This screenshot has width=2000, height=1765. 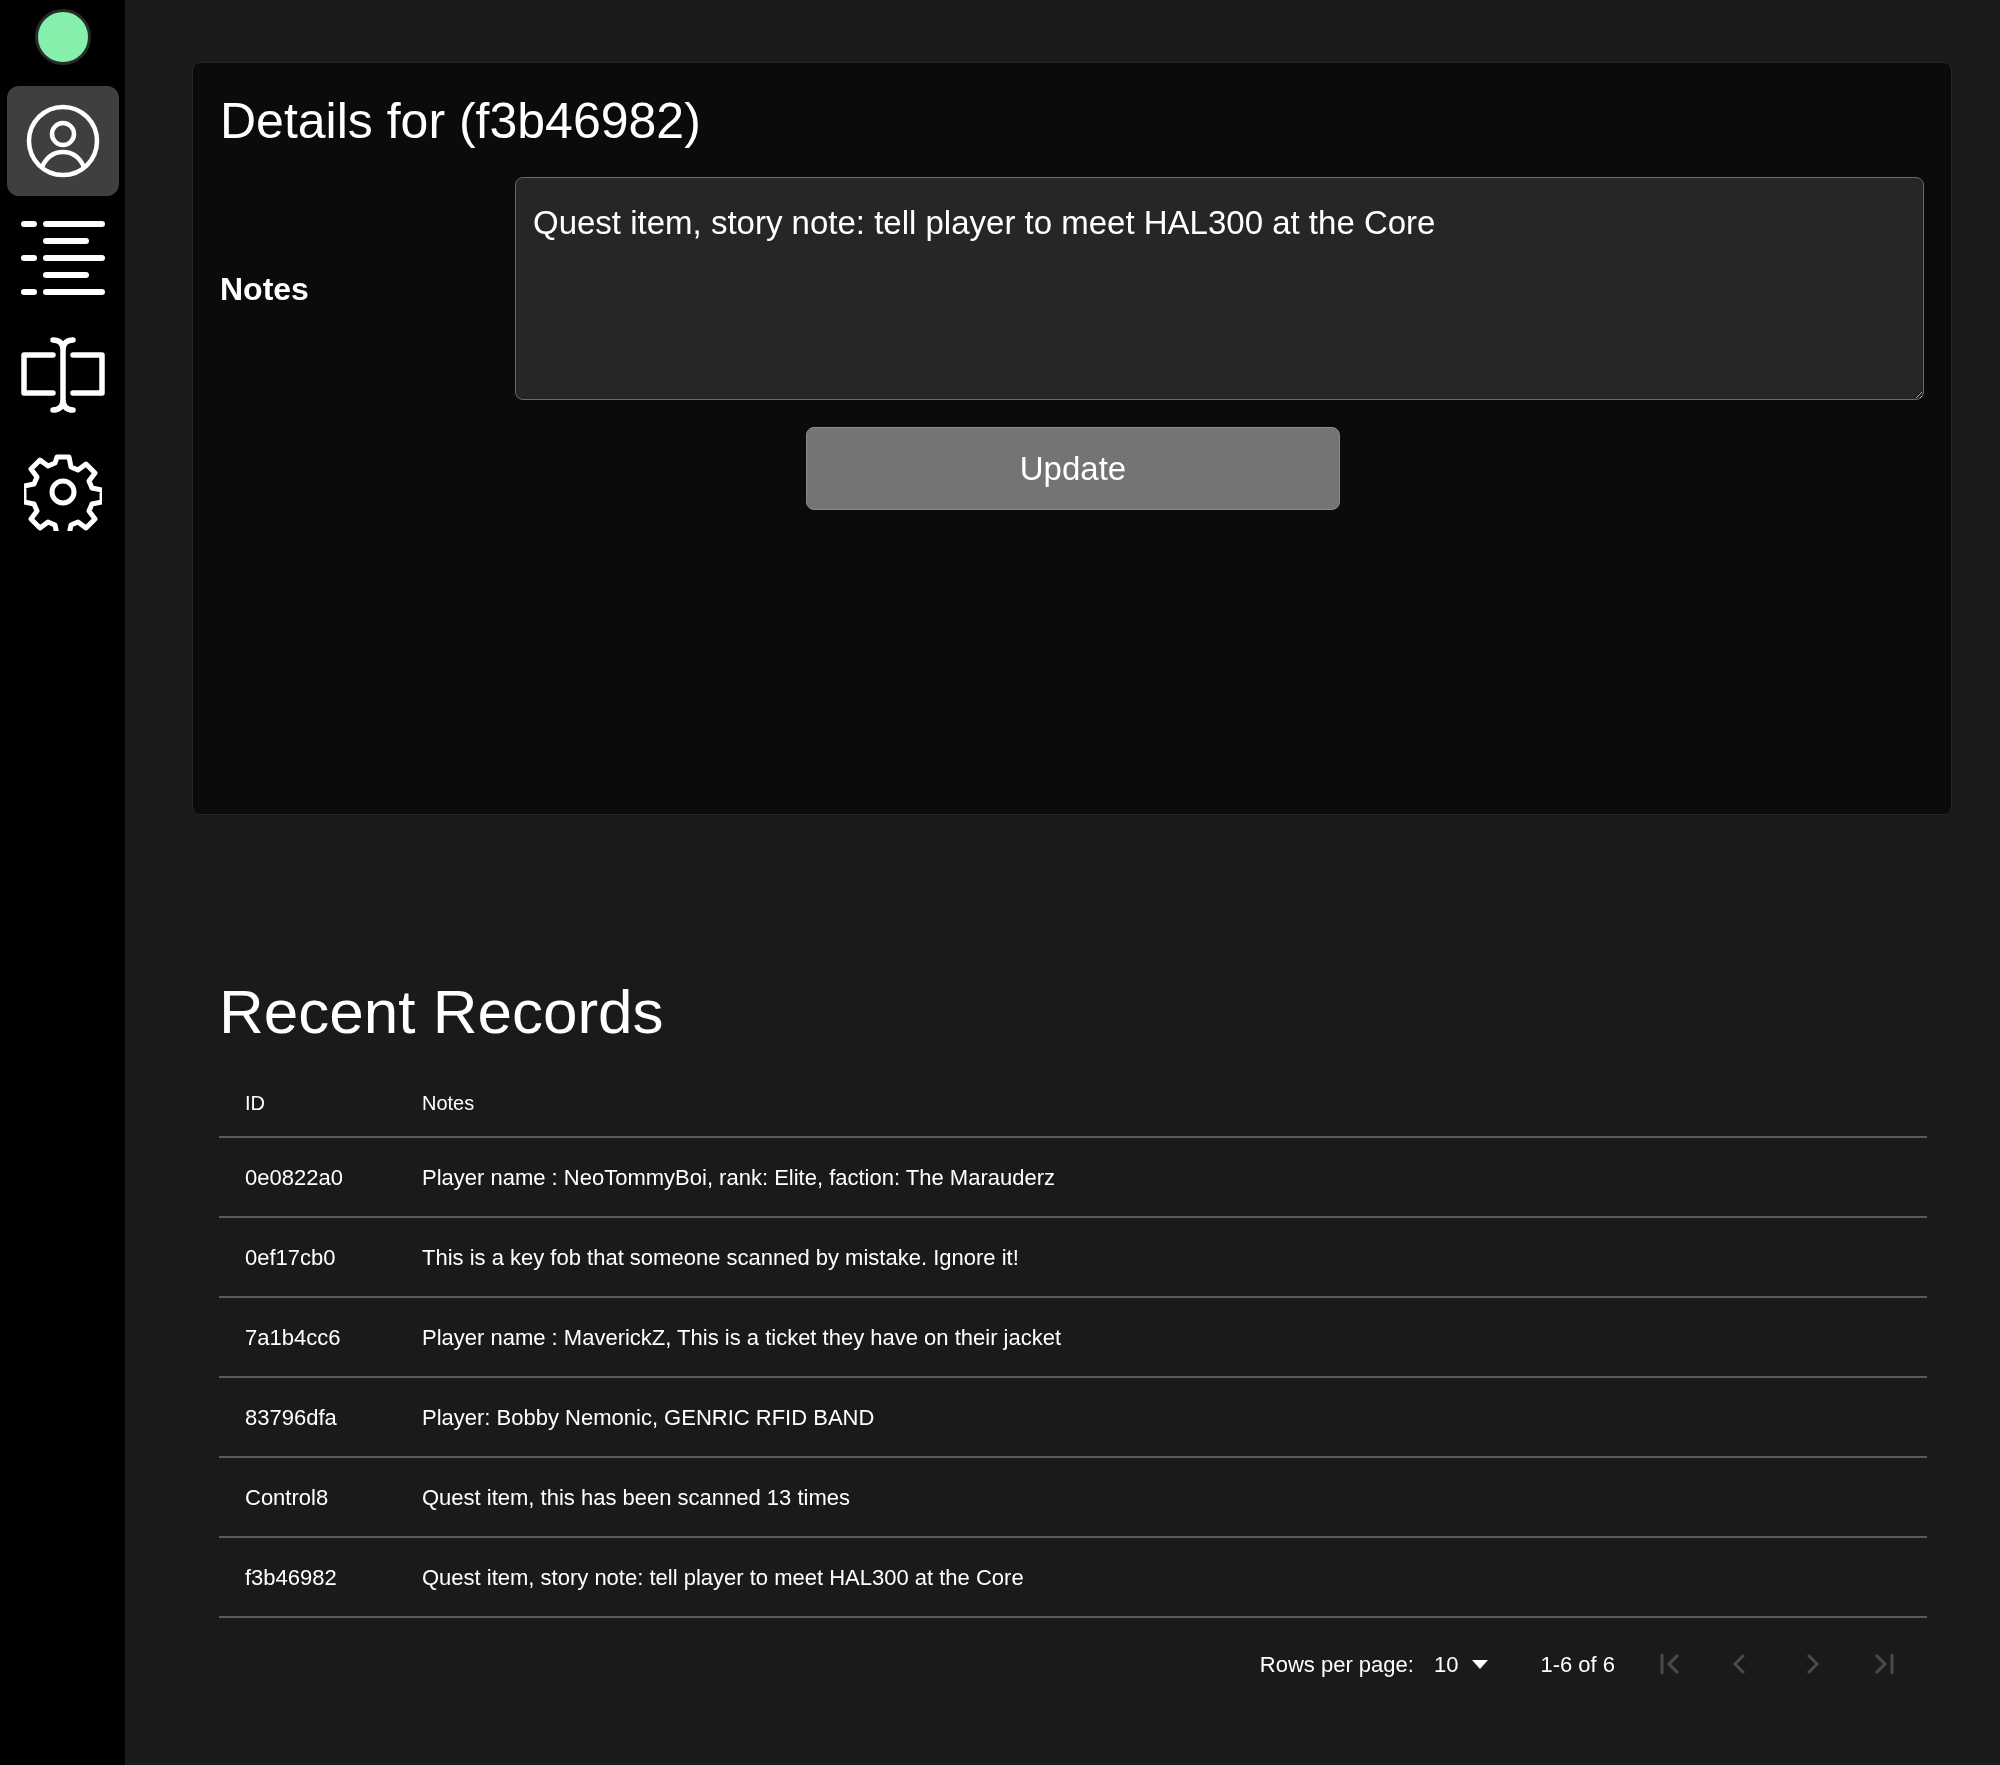 I want to click on page-range: 1-6 of 6, so click(x=1577, y=1664).